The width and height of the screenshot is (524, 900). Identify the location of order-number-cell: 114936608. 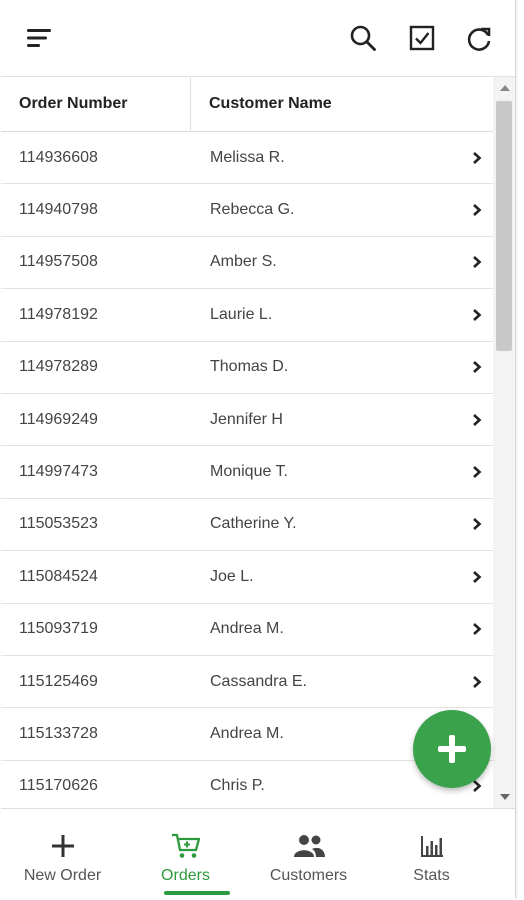
(58, 157).